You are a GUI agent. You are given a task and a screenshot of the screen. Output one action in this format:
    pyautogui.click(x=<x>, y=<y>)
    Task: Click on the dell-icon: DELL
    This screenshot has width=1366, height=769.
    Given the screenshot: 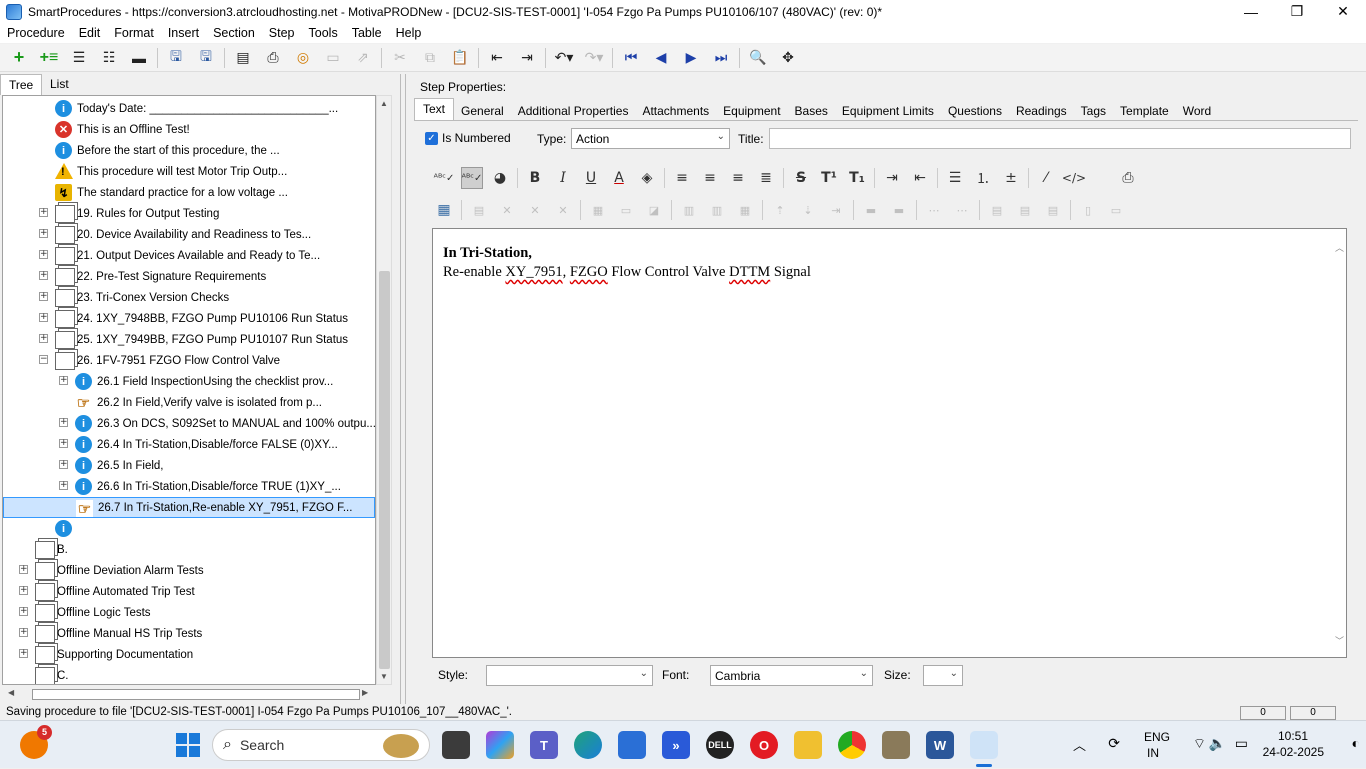 What is the action you would take?
    pyautogui.click(x=720, y=745)
    